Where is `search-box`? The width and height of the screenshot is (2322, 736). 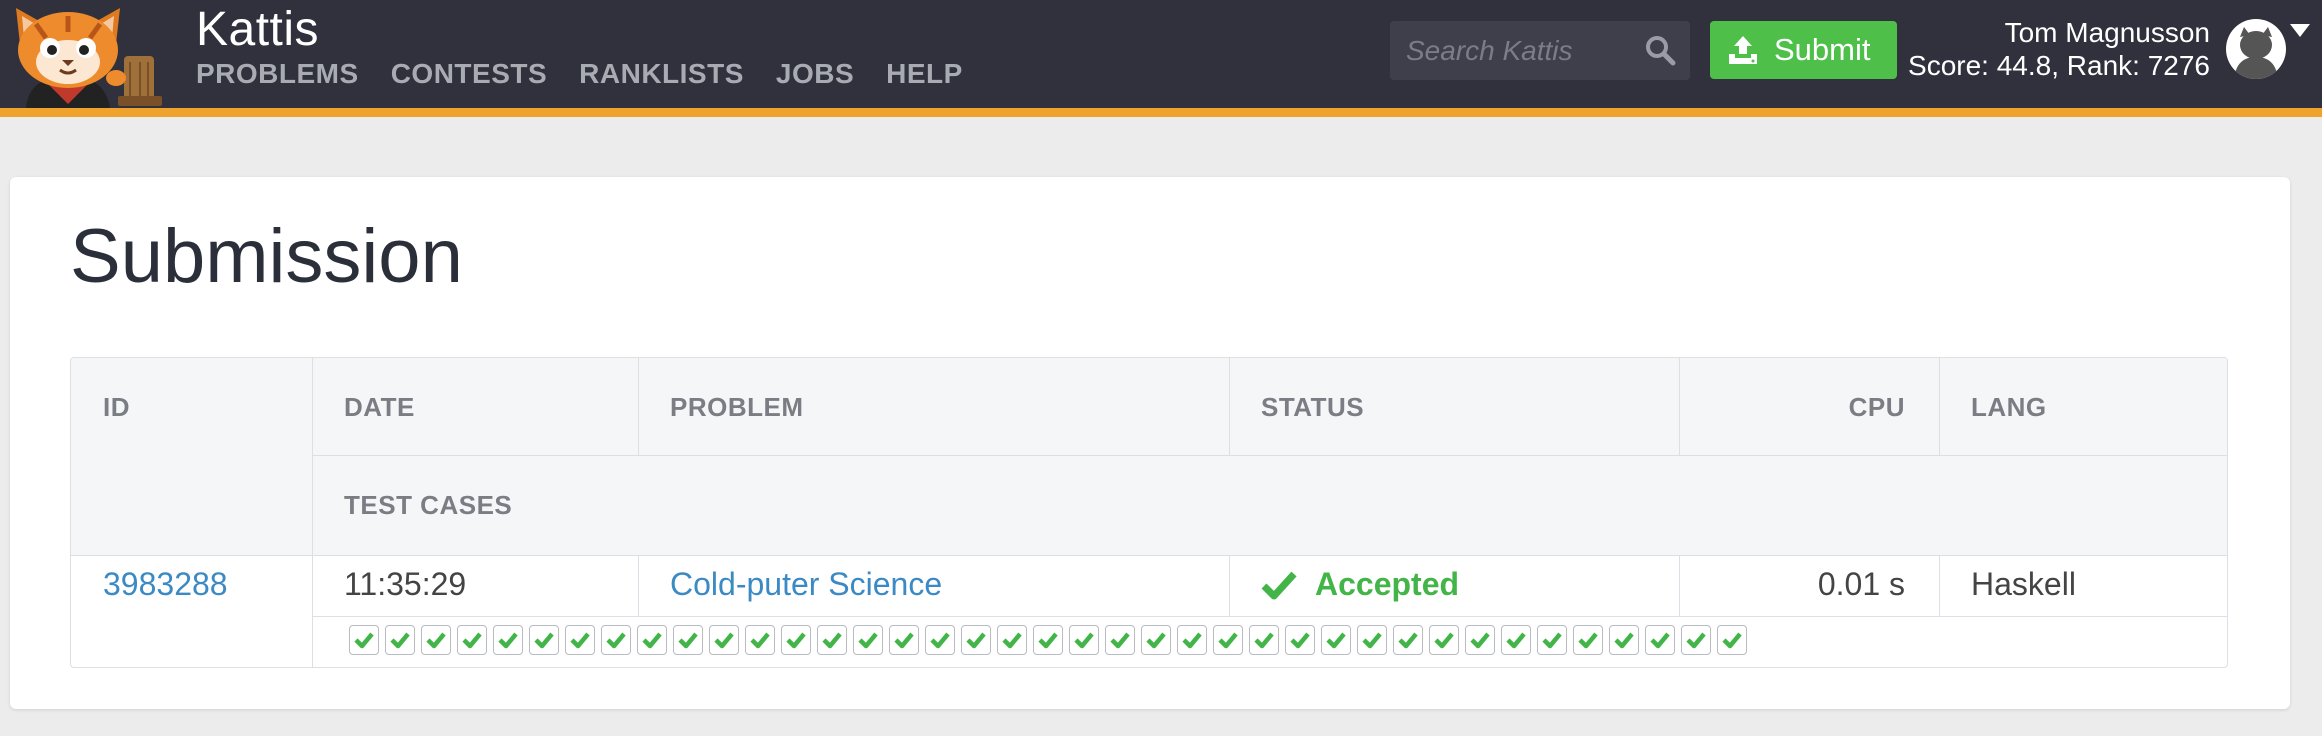
search-box is located at coordinates (1540, 50).